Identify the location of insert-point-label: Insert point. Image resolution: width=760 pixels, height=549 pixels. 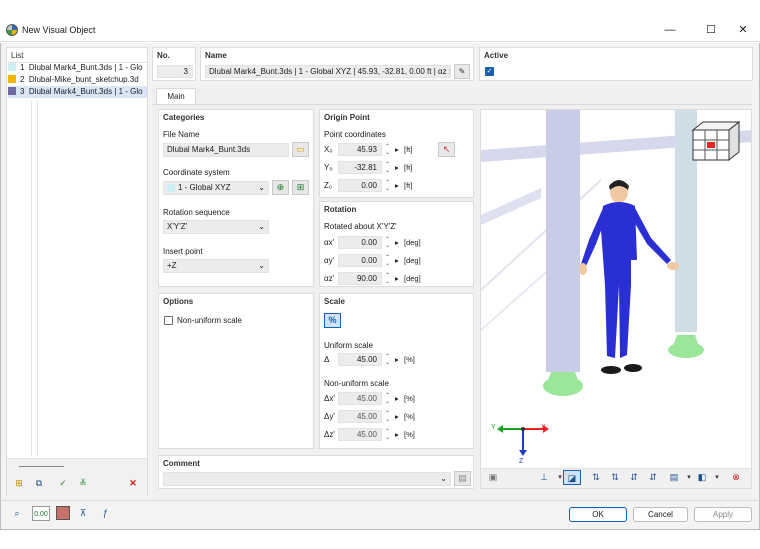
(183, 251).